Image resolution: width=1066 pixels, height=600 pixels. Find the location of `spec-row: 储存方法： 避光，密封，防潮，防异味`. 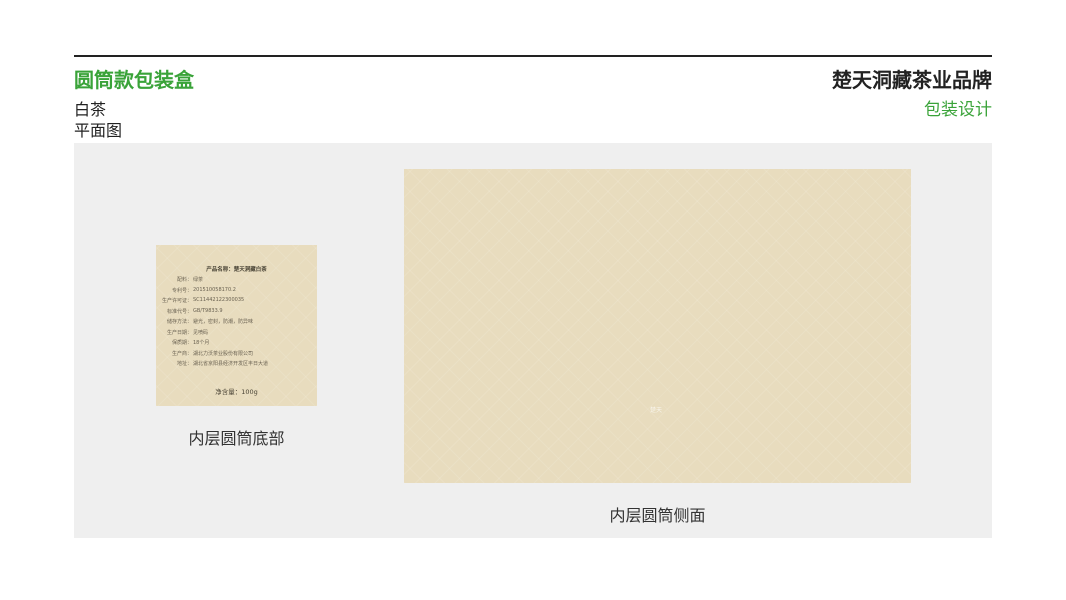

spec-row: 储存方法： 避光，密封，防潮，防异味 is located at coordinates (210, 322).